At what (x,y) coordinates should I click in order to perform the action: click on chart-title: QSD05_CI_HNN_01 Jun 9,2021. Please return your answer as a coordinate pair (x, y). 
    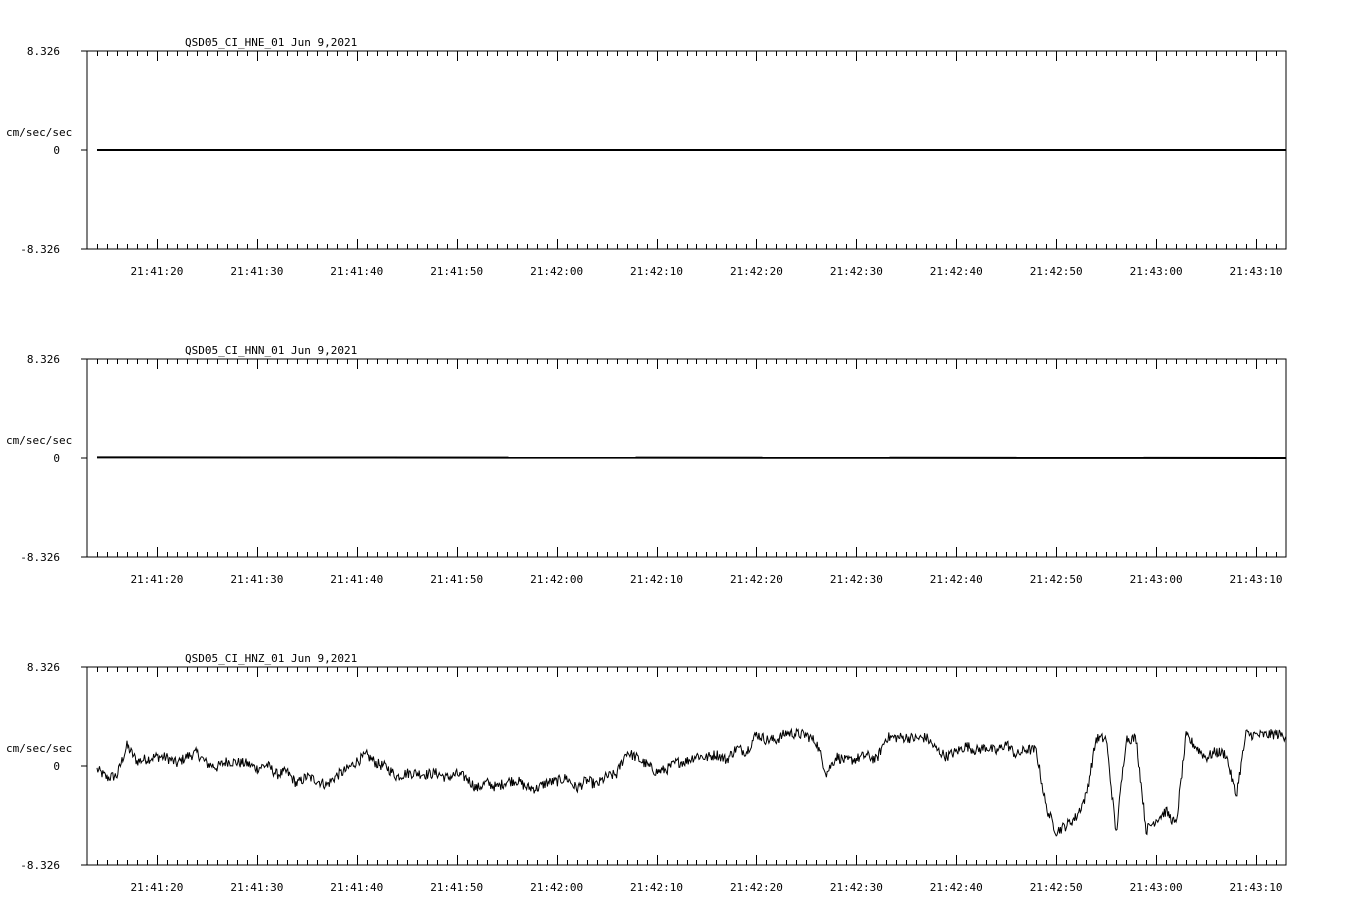
    Looking at the image, I should click on (271, 350).